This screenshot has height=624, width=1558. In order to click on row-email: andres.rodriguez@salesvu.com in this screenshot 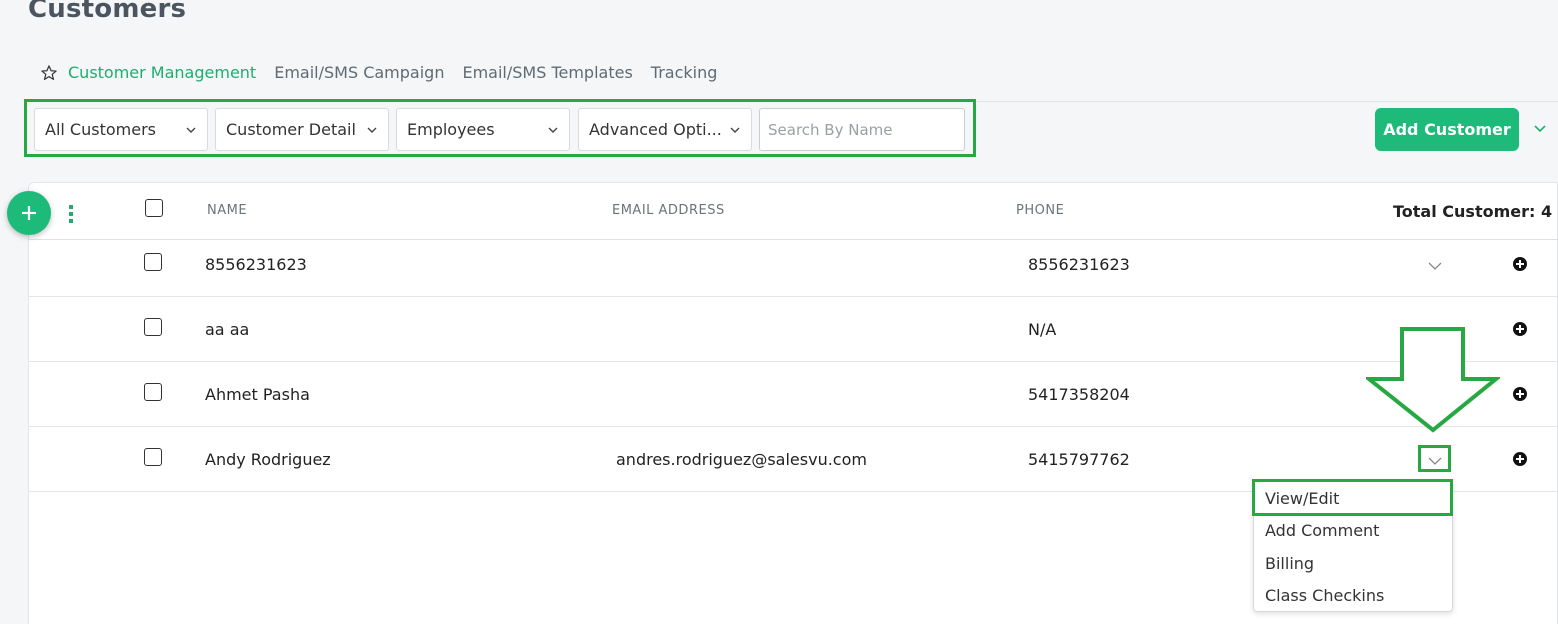, I will do `click(741, 459)`.